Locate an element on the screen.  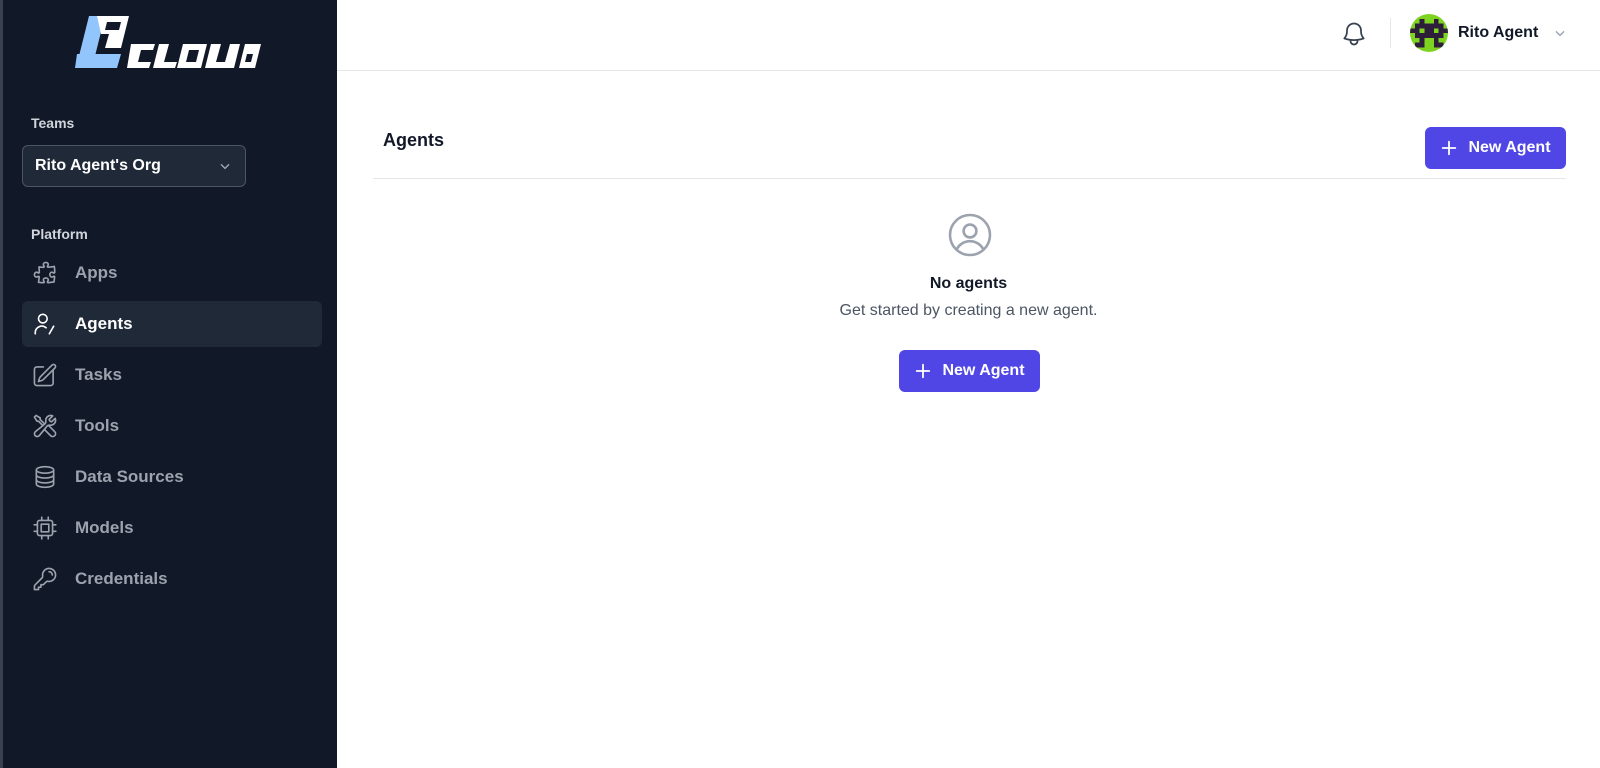
bell-icon is located at coordinates (1354, 34).